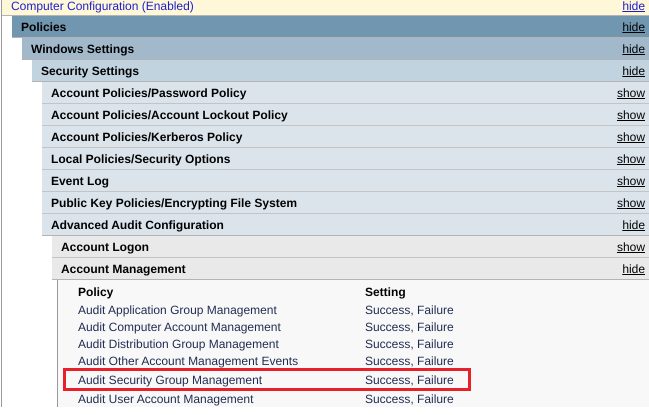  What do you see at coordinates (82, 49) in the screenshot?
I see `section-title: Windows Settings` at bounding box center [82, 49].